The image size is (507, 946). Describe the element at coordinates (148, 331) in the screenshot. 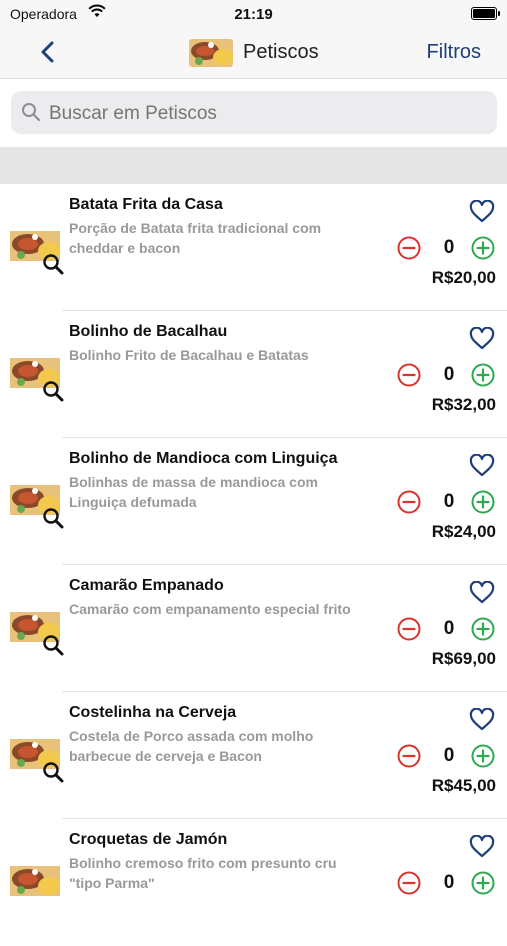

I see `product-name: Bolinho de Bacalhau` at that location.